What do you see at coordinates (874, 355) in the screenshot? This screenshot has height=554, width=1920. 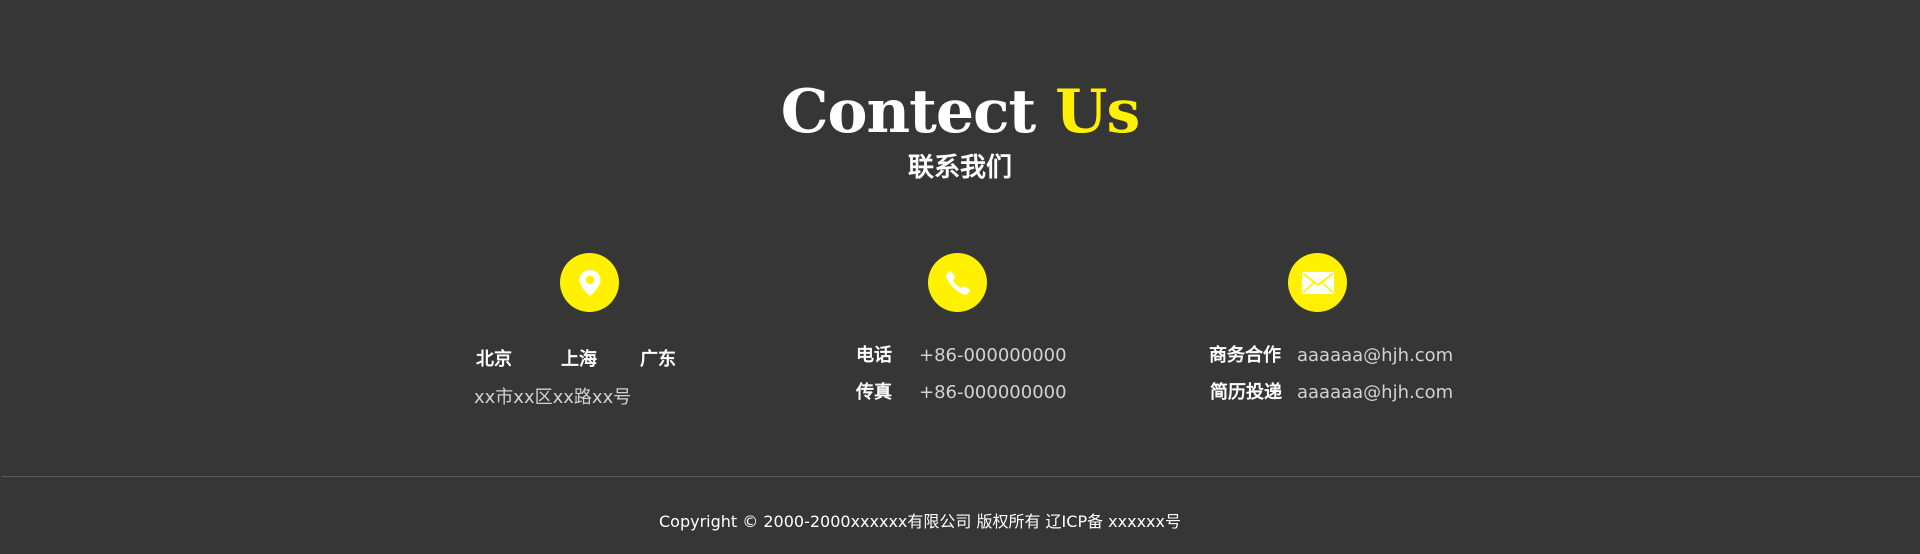 I see `phone-label: 电话` at bounding box center [874, 355].